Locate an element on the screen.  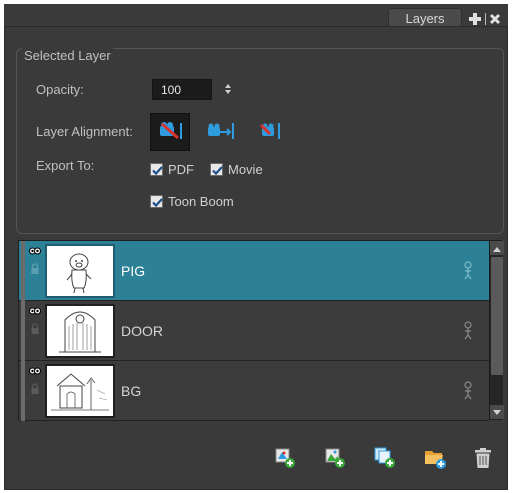
align-right-button is located at coordinates (270, 132).